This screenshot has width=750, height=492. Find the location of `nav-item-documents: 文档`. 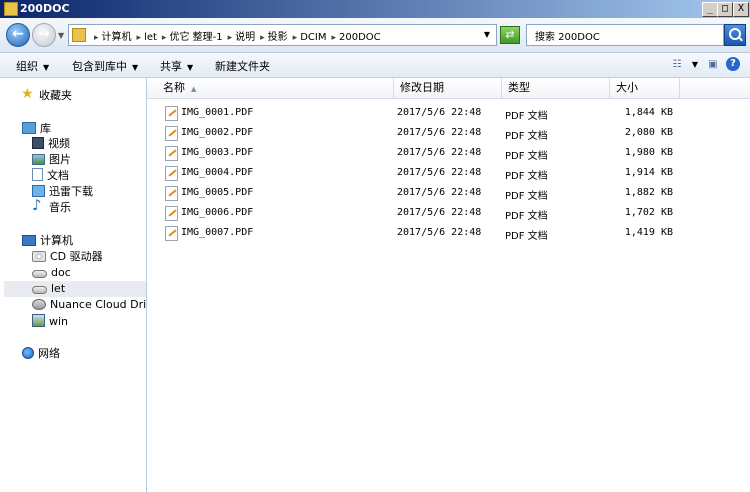

nav-item-documents: 文档 is located at coordinates (50, 176).